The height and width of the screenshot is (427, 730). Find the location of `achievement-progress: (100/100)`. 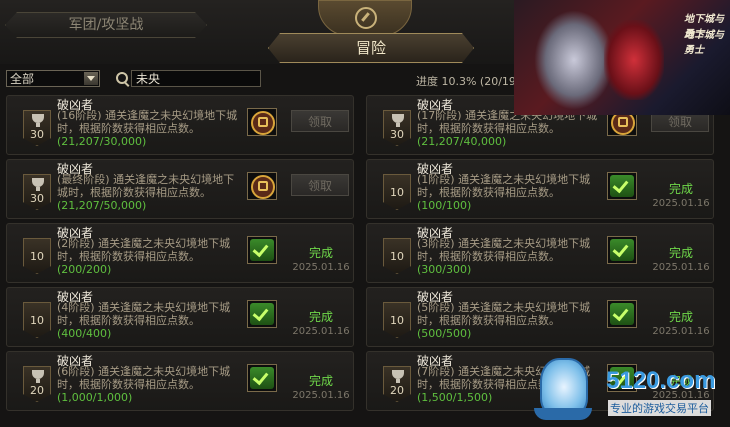

achievement-progress: (100/100) is located at coordinates (444, 205).